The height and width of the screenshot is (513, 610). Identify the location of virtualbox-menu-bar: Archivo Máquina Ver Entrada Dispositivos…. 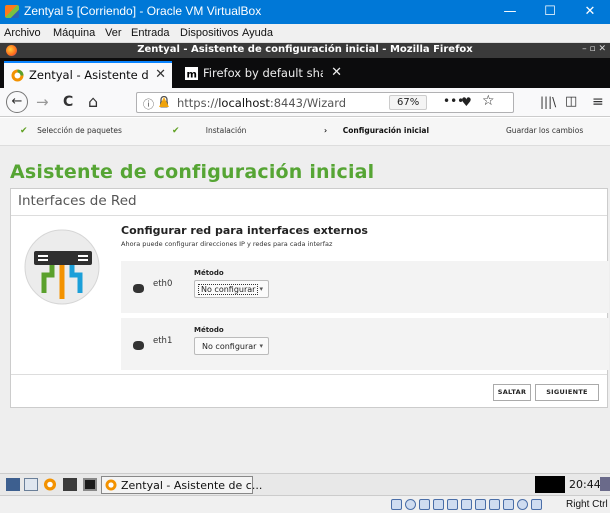
(305, 33).